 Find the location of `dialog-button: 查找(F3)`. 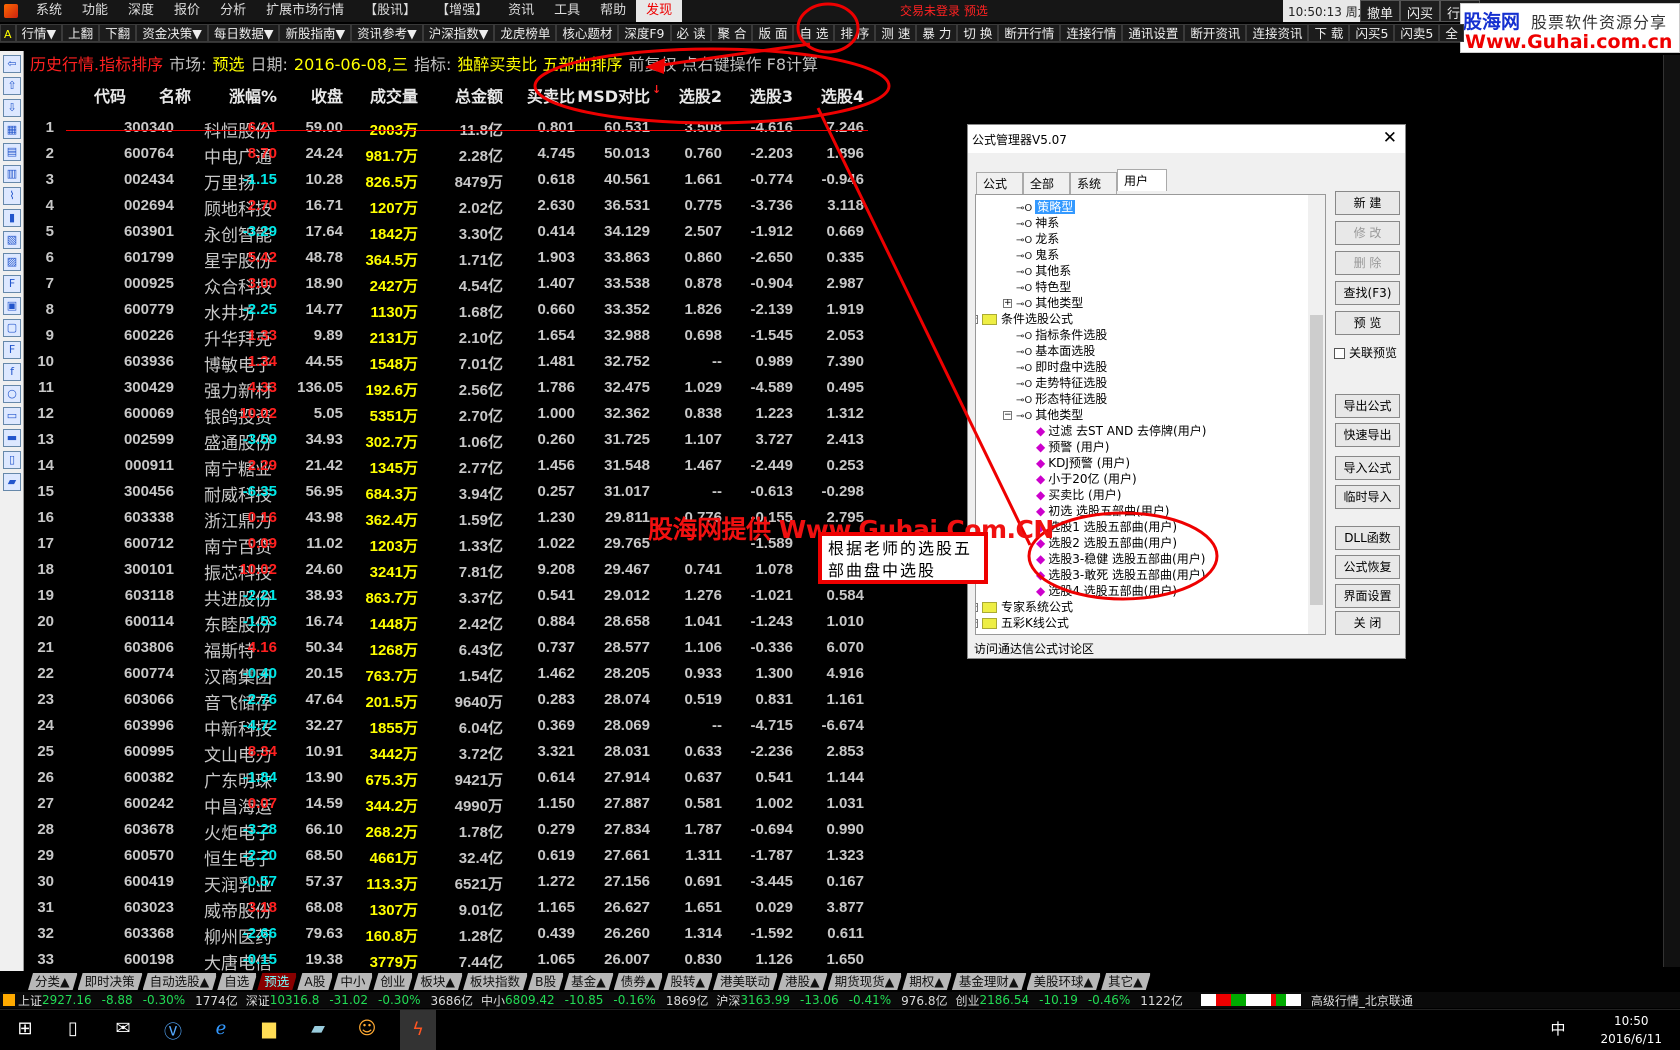

dialog-button: 查找(F3) is located at coordinates (1367, 293).